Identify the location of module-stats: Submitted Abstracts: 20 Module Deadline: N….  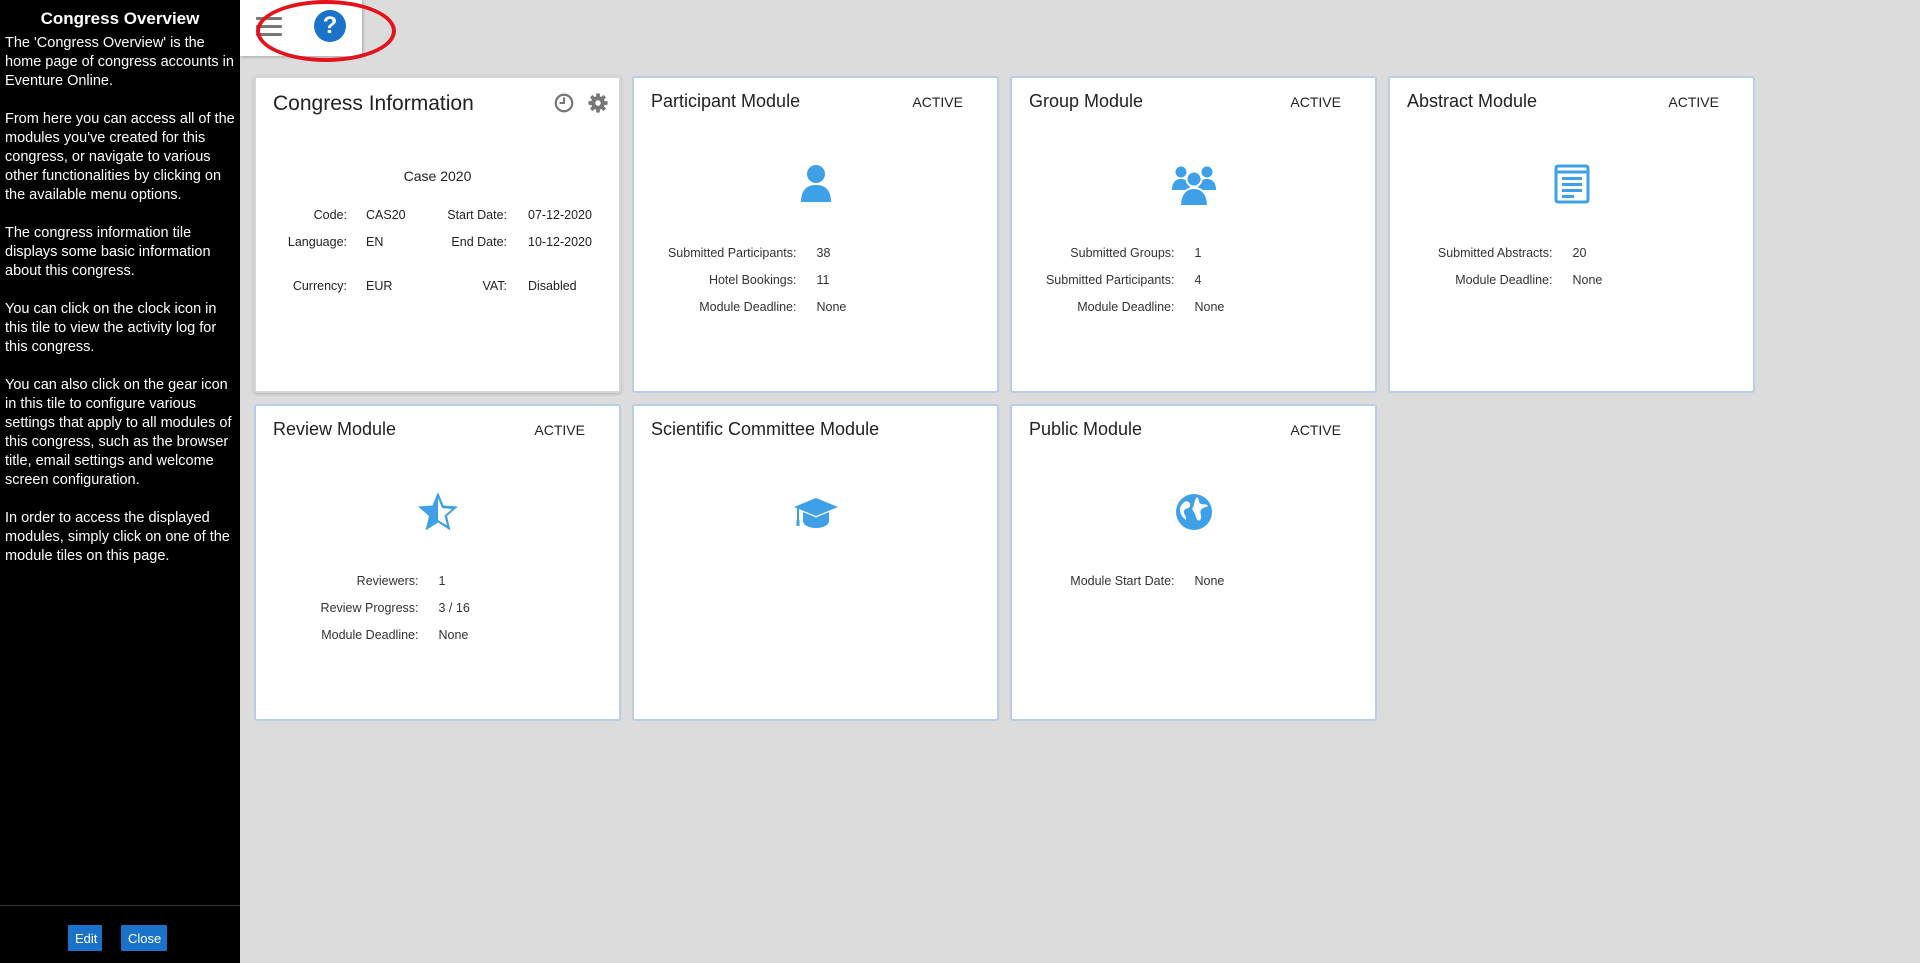
(1571, 273).